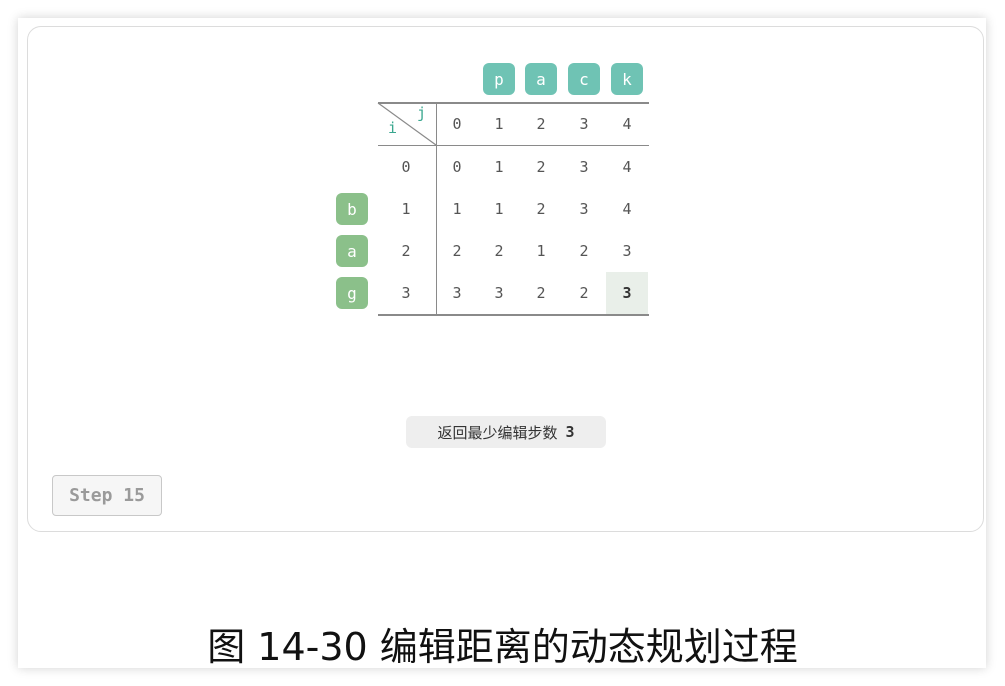 Image resolution: width=1005 pixels, height=686 pixels. Describe the element at coordinates (570, 432) in the screenshot. I see `result-value: 3` at that location.